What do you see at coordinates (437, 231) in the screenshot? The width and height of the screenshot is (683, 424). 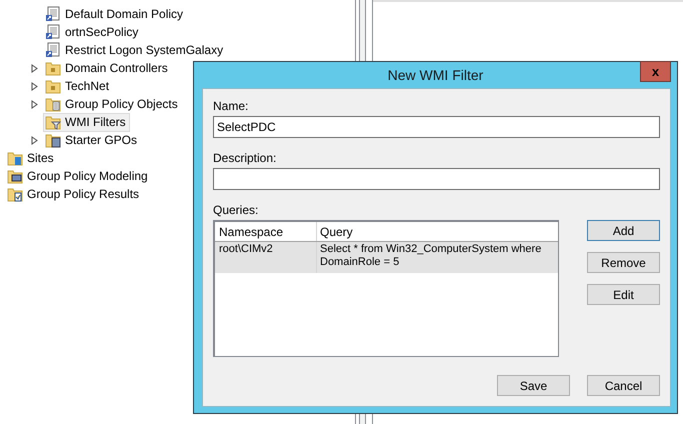 I see `column-header: Query` at bounding box center [437, 231].